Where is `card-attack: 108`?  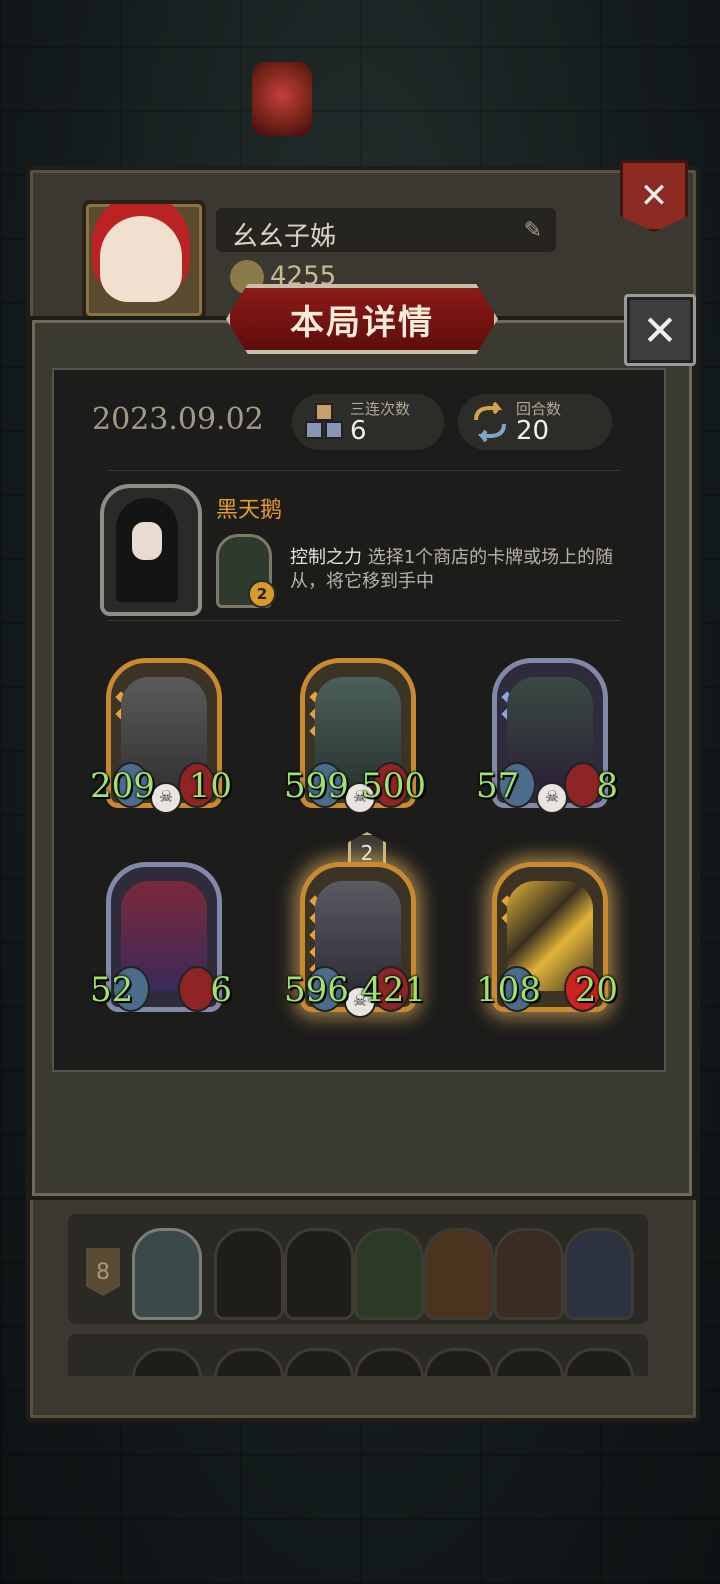
card-attack: 108 is located at coordinates (508, 990).